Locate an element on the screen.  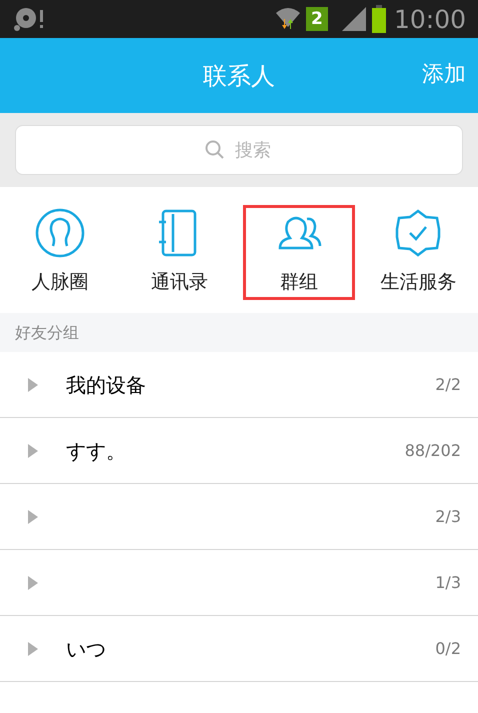
group-name: 我的设备 is located at coordinates (106, 385).